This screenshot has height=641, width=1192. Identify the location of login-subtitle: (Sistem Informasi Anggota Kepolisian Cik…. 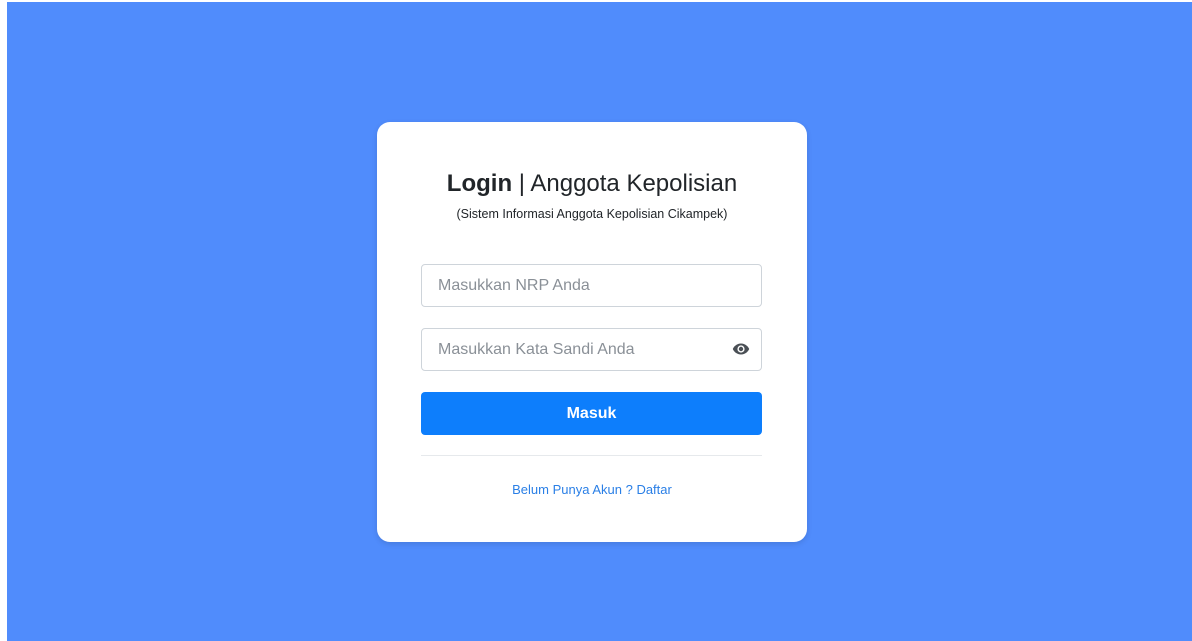
(592, 214).